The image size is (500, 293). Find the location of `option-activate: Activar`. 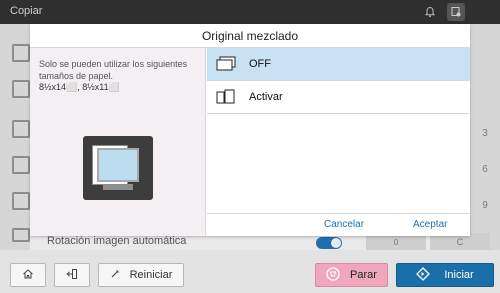

option-activate: Activar is located at coordinates (338, 97).